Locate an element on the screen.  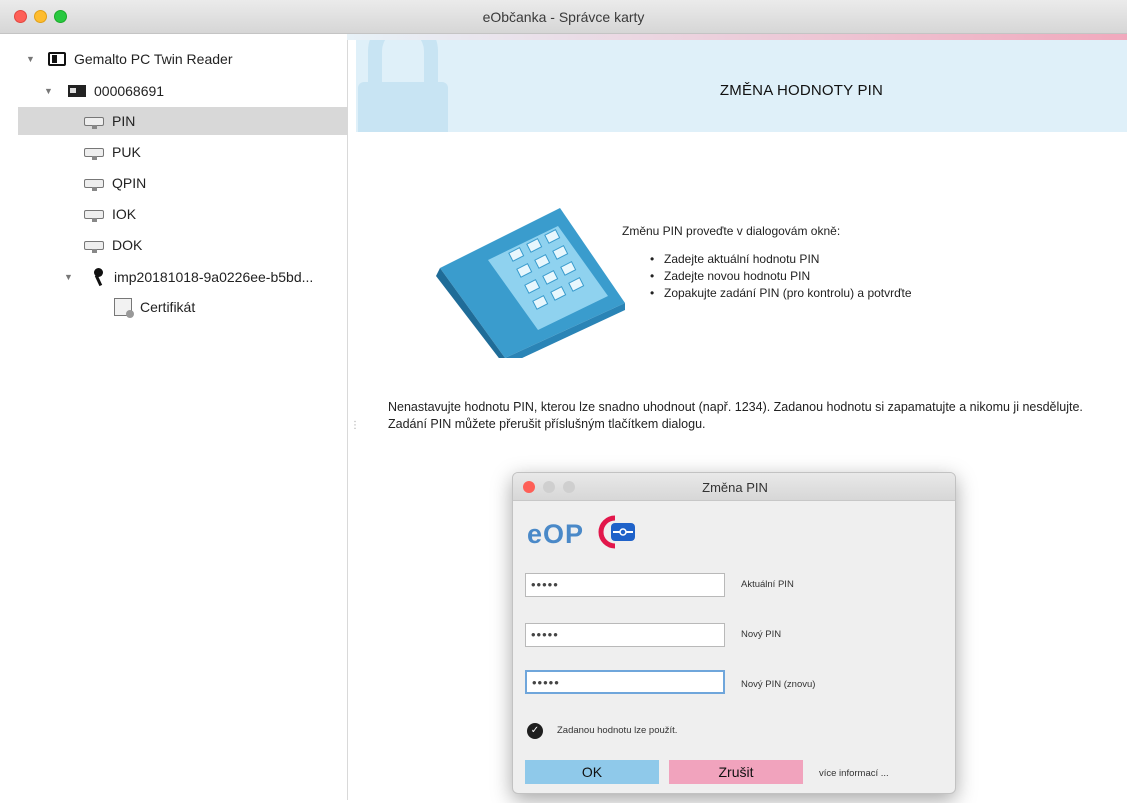
current-pin-field: ••••• is located at coordinates (625, 585).